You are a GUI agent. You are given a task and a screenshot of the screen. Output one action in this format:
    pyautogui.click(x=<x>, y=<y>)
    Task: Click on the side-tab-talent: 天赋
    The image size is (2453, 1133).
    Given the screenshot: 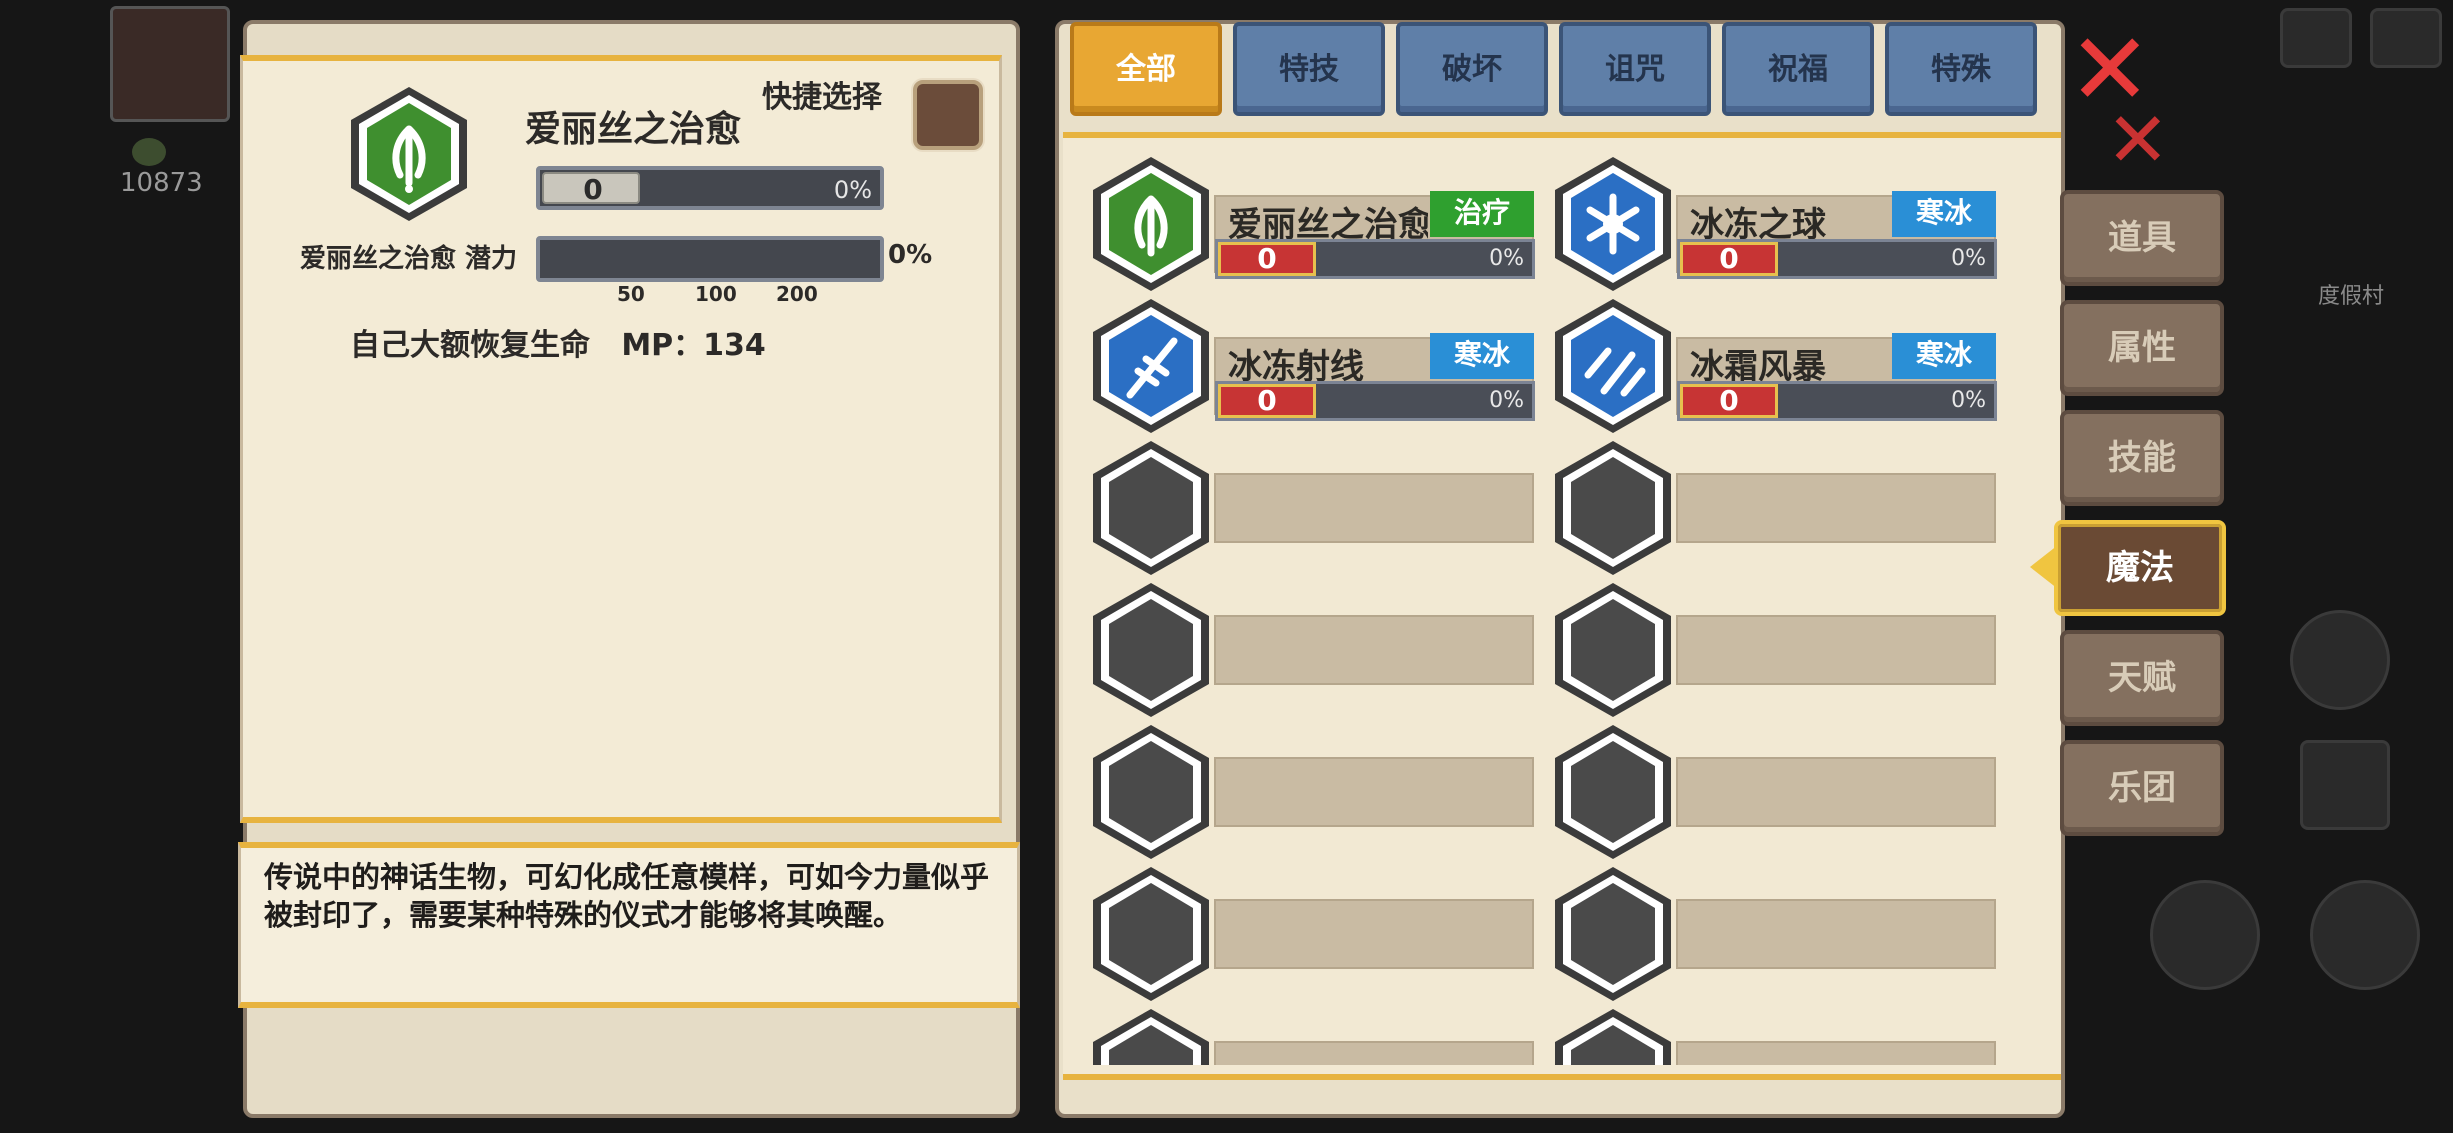 What is the action you would take?
    pyautogui.click(x=2142, y=678)
    